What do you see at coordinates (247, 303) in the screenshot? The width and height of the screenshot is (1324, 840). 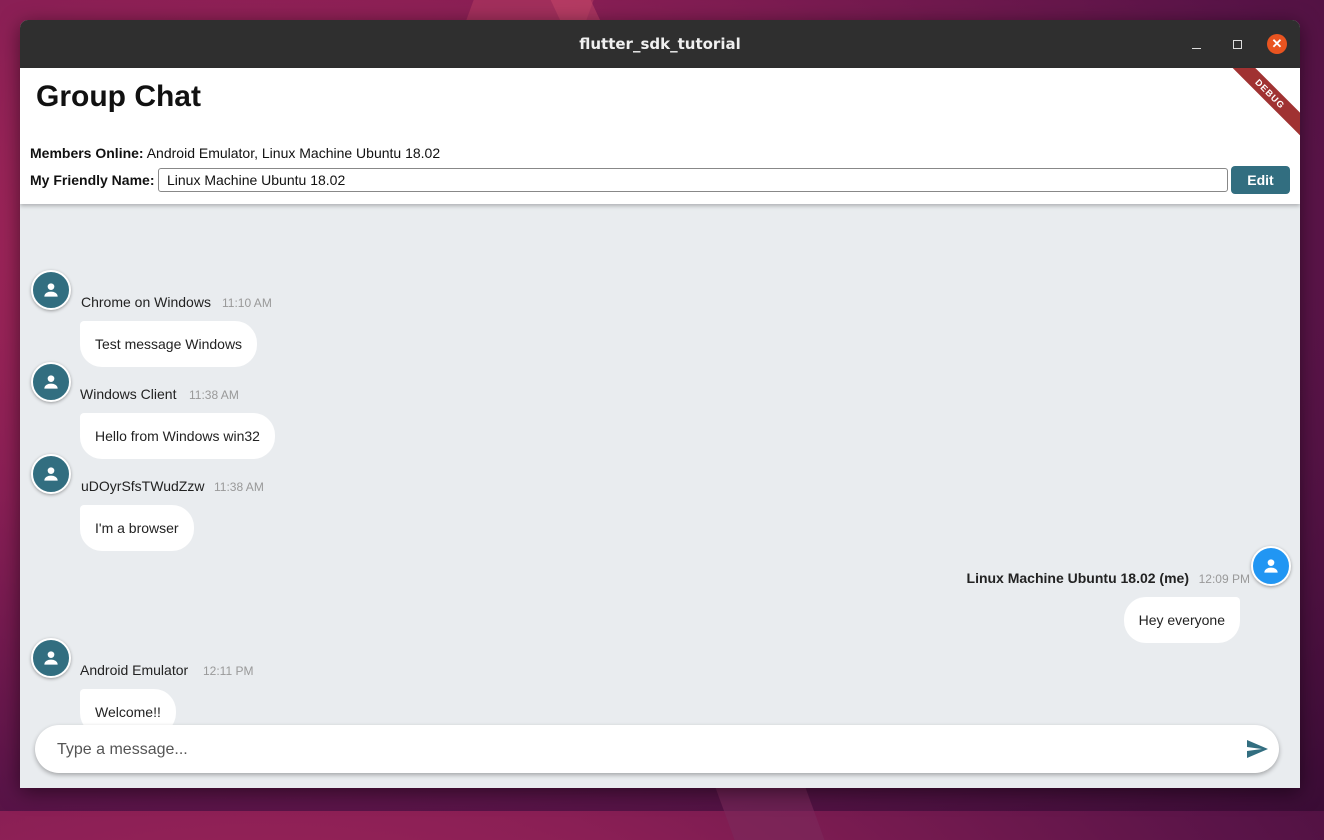 I see `message-time: 11:10 AM` at bounding box center [247, 303].